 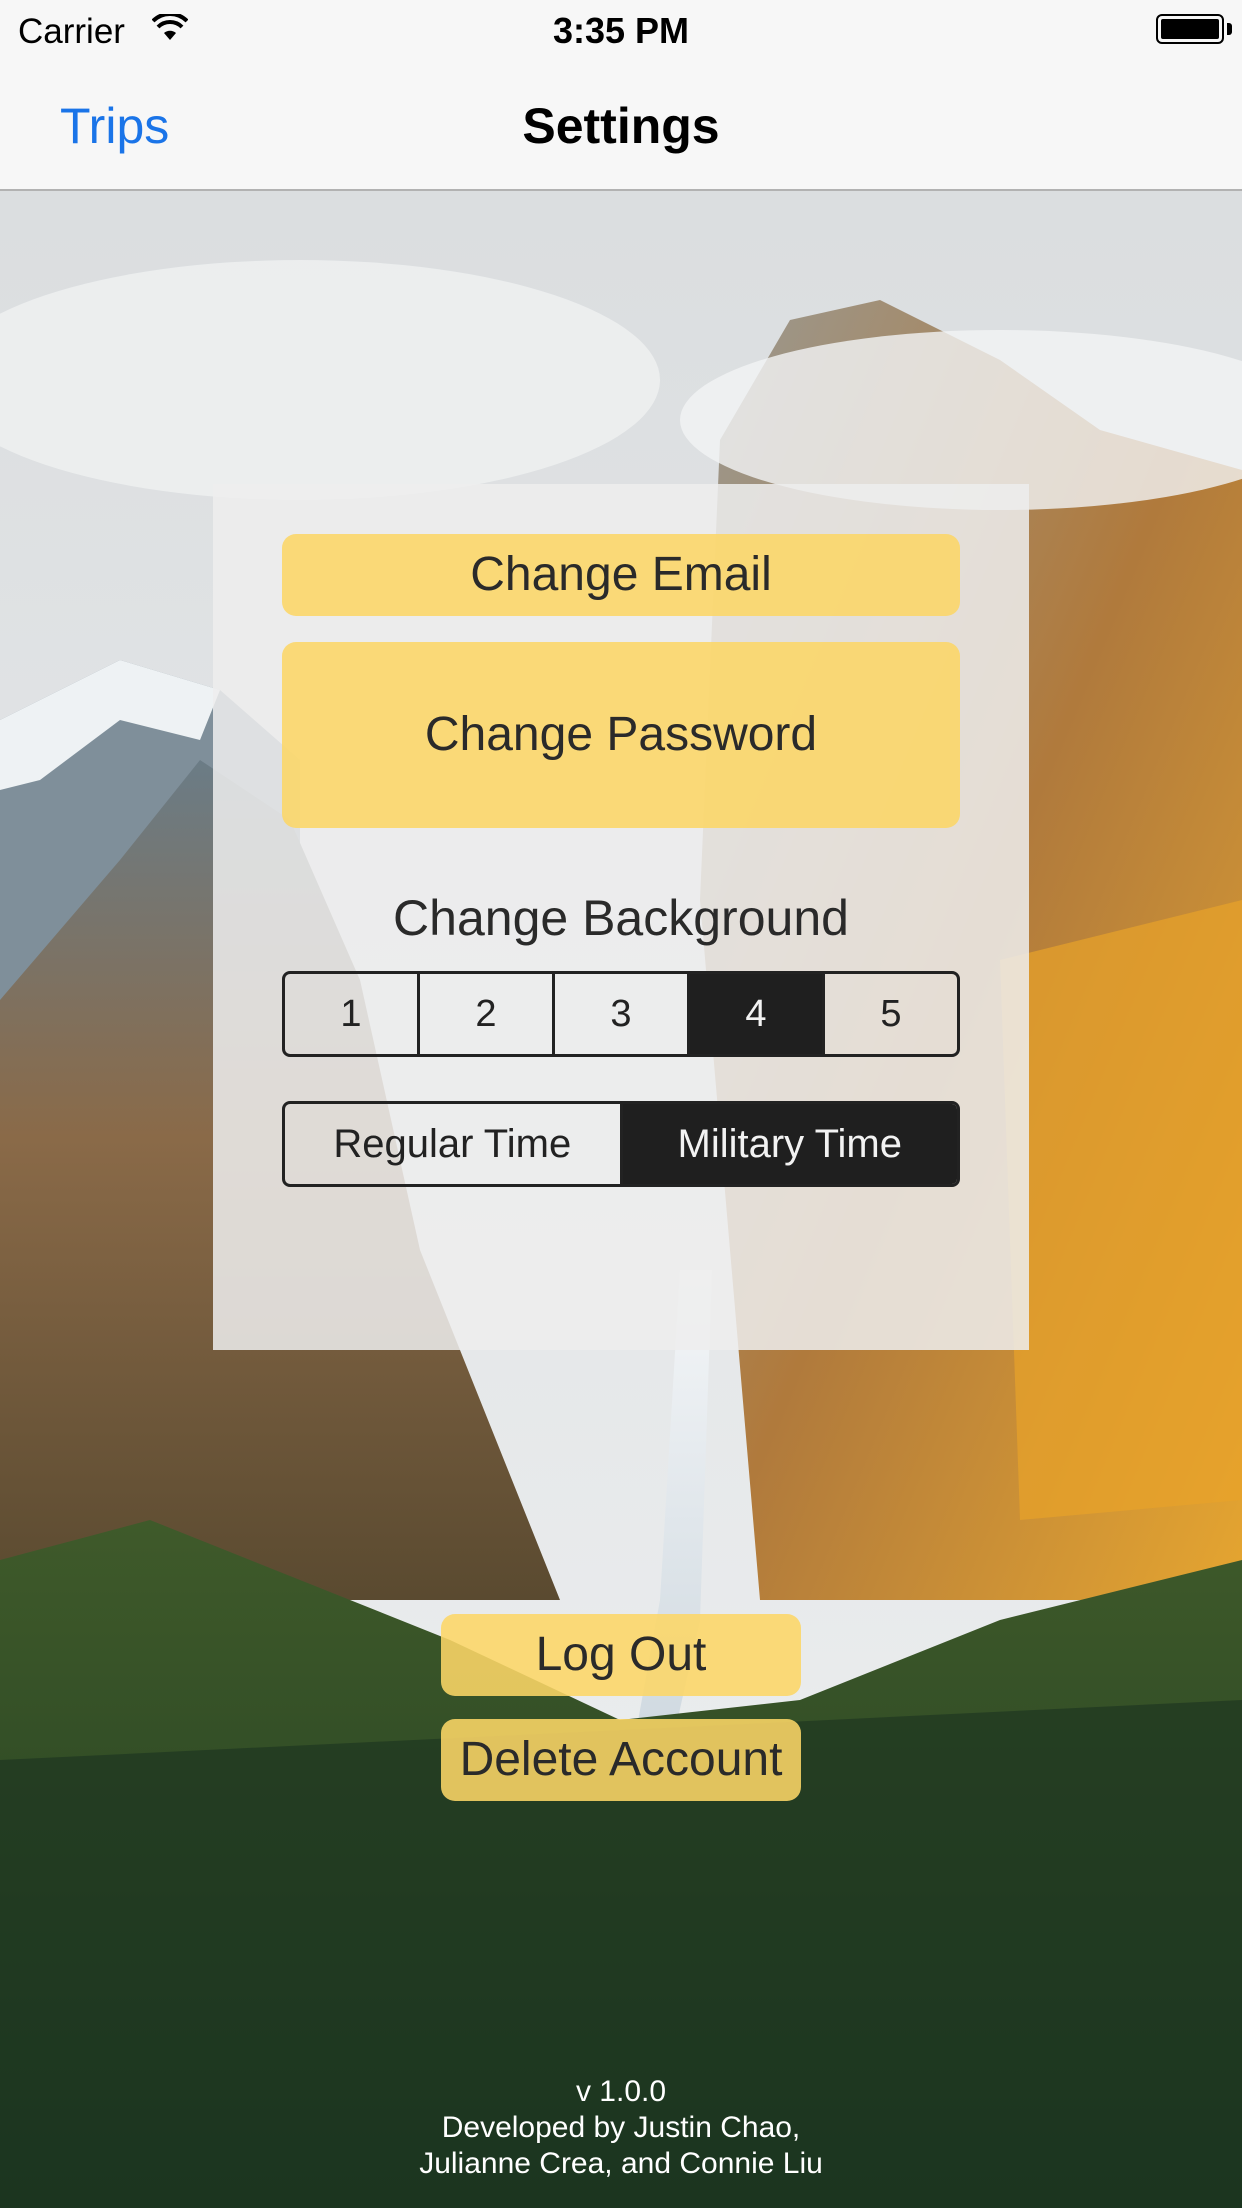 I want to click on status-bar: Carrier 3:35 PM, so click(x=621, y=30).